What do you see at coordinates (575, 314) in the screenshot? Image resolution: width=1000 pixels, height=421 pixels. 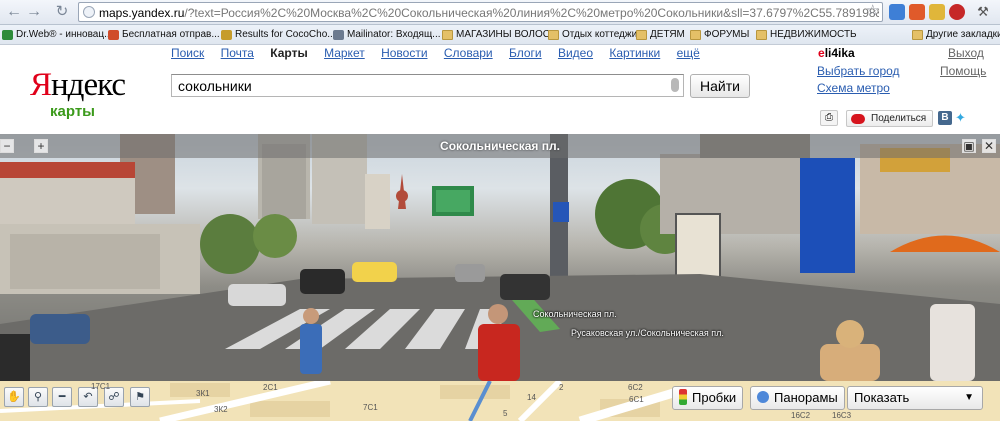 I see `panorama-street-label: Сокольническая пл.` at bounding box center [575, 314].